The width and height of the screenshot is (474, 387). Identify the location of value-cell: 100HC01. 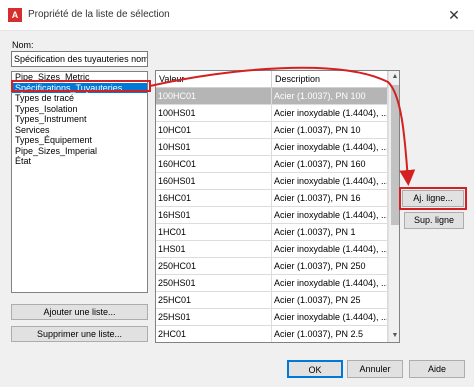
(214, 96).